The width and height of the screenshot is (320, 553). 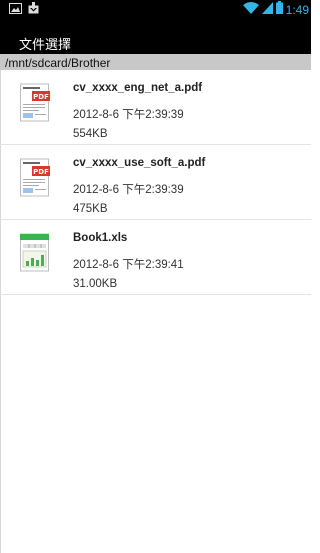 I want to click on file-list-item: Book1.xls 2012-8-6 下午2:39:41 31.00KB, so click(x=155, y=257).